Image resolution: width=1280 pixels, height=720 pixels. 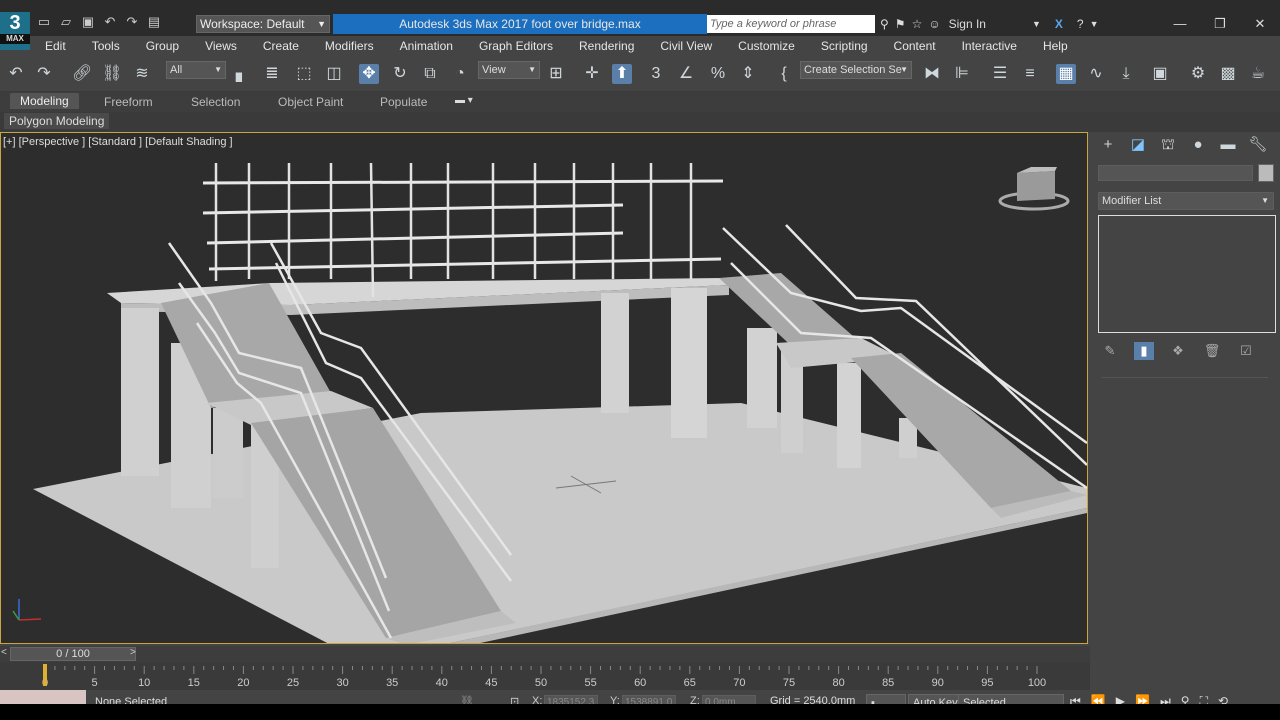 What do you see at coordinates (106, 46) in the screenshot?
I see `menu-tools: Tools` at bounding box center [106, 46].